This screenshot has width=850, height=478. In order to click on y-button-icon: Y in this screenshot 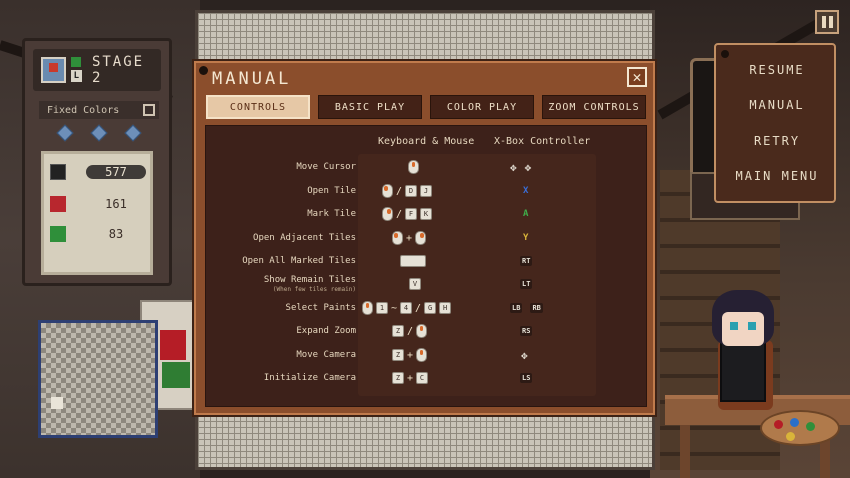, I will do `click(526, 238)`.